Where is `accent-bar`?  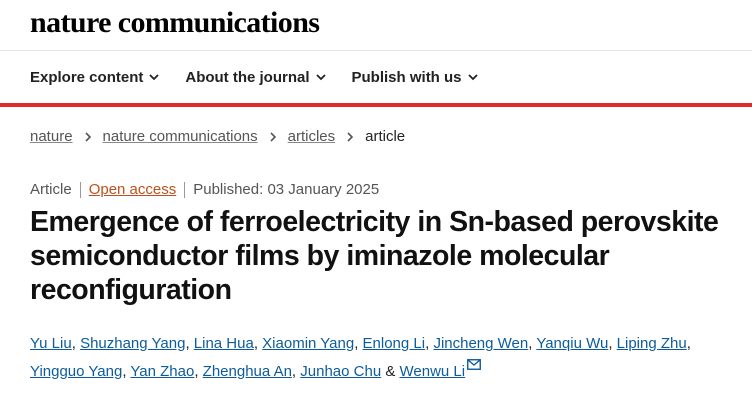
accent-bar is located at coordinates (376, 105).